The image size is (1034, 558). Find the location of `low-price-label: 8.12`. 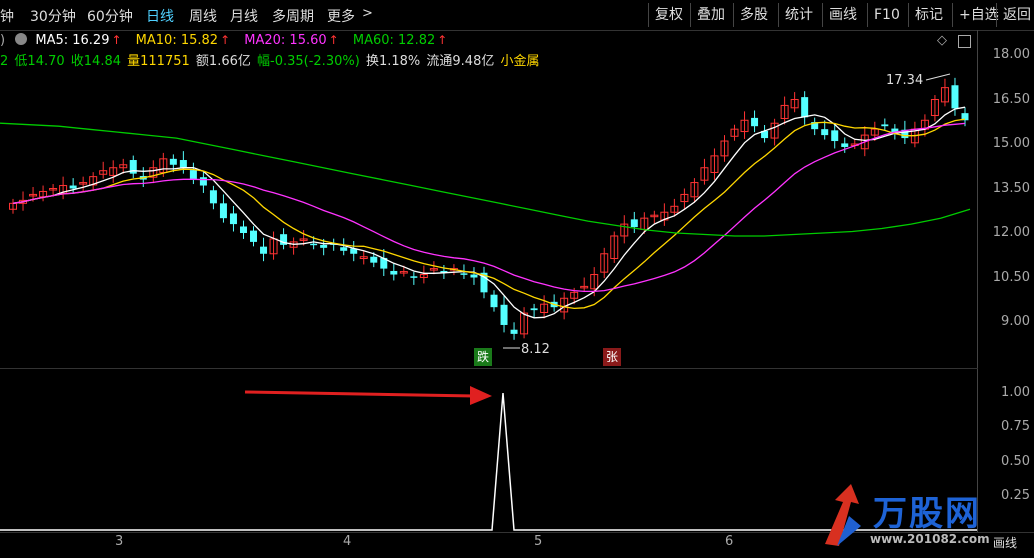

low-price-label: 8.12 is located at coordinates (535, 349).